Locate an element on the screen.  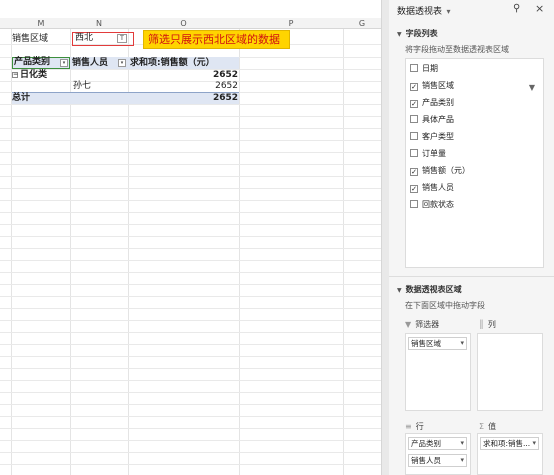
field-label: 客户类型 is located at coordinates (438, 136).